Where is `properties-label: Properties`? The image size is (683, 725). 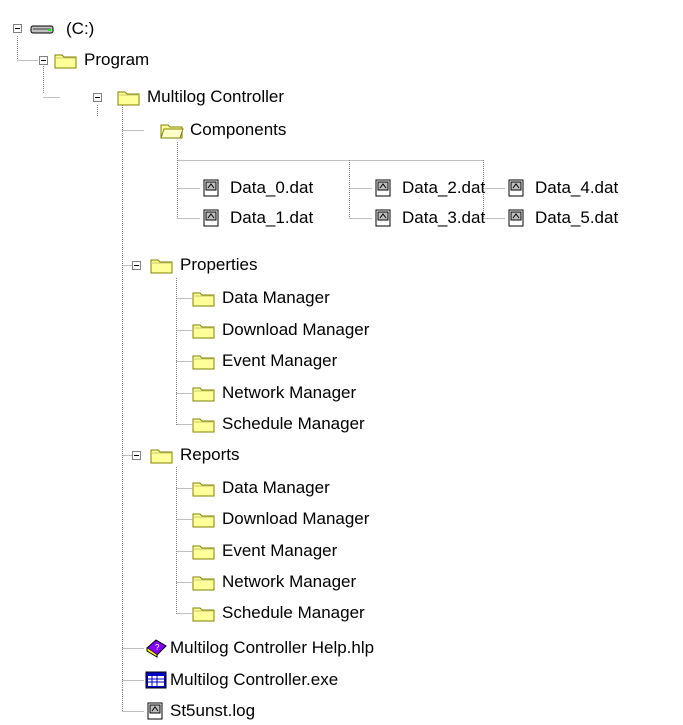
properties-label: Properties is located at coordinates (219, 264).